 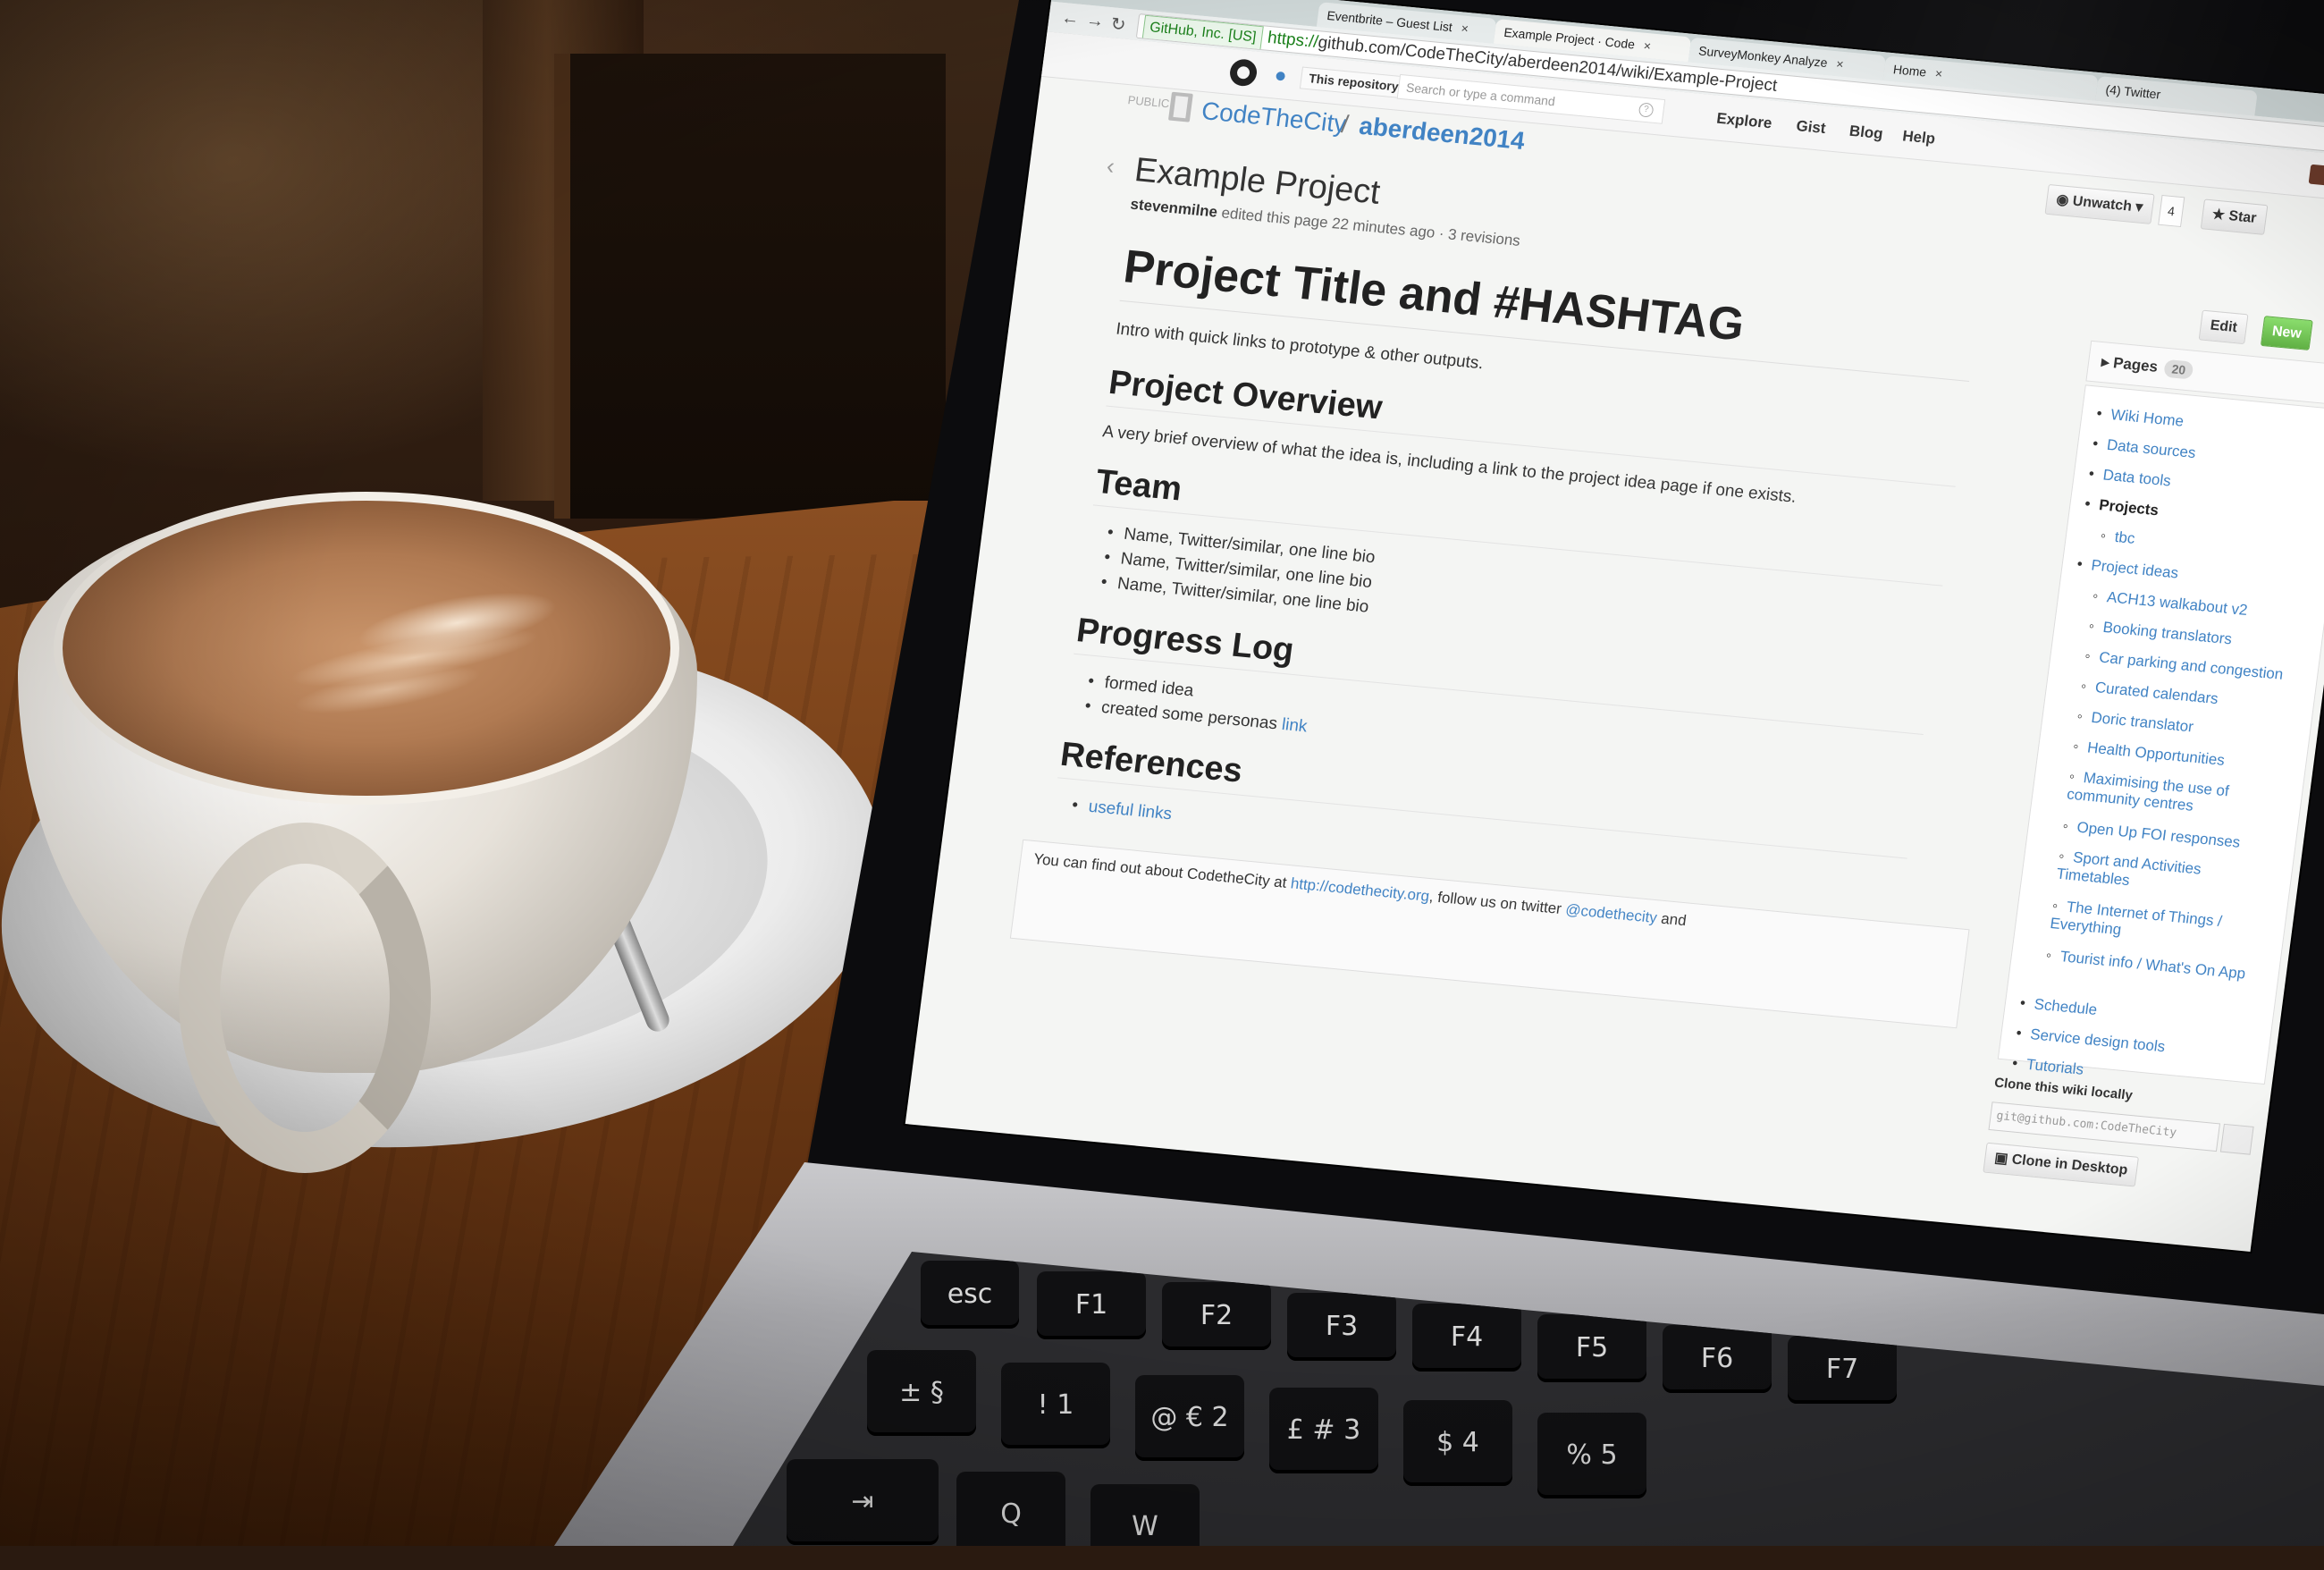 What do you see at coordinates (1091, 1305) in the screenshot?
I see `key-f1: F1` at bounding box center [1091, 1305].